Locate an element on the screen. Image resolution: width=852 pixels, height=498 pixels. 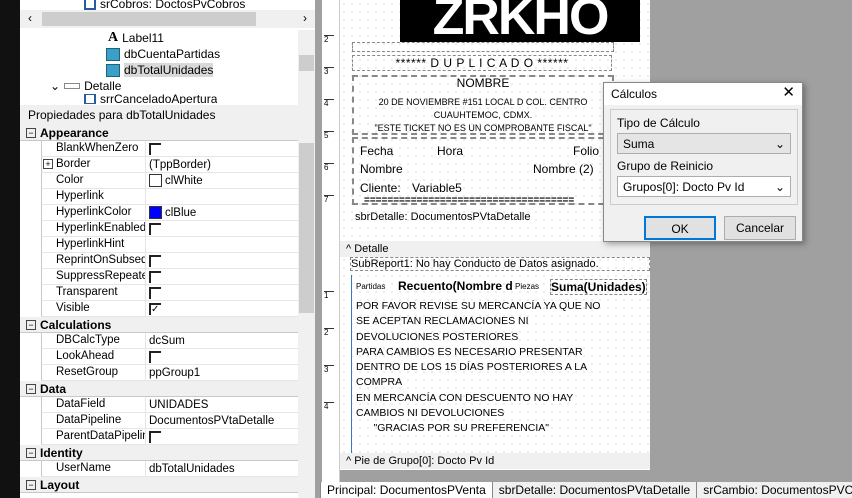
property-row: UserName dbTotalUnidades is located at coordinates (169, 469).